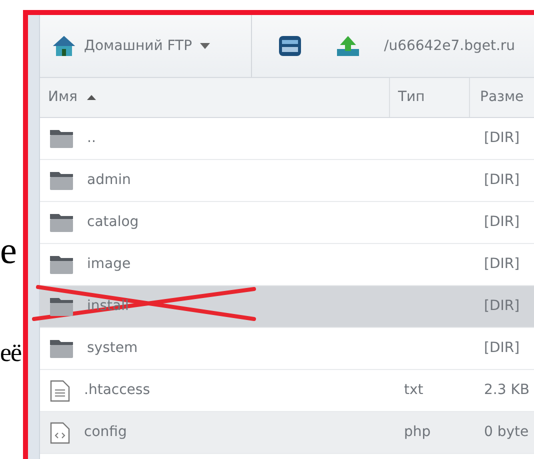 The height and width of the screenshot is (459, 534). What do you see at coordinates (60, 391) in the screenshot?
I see `document-icon` at bounding box center [60, 391].